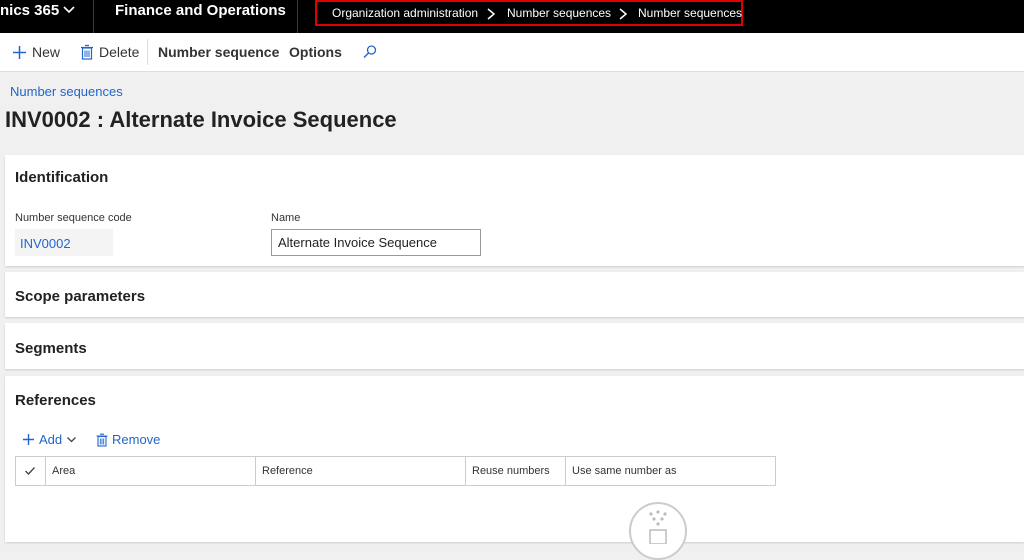 The image size is (1024, 560). I want to click on search-icon, so click(370, 51).